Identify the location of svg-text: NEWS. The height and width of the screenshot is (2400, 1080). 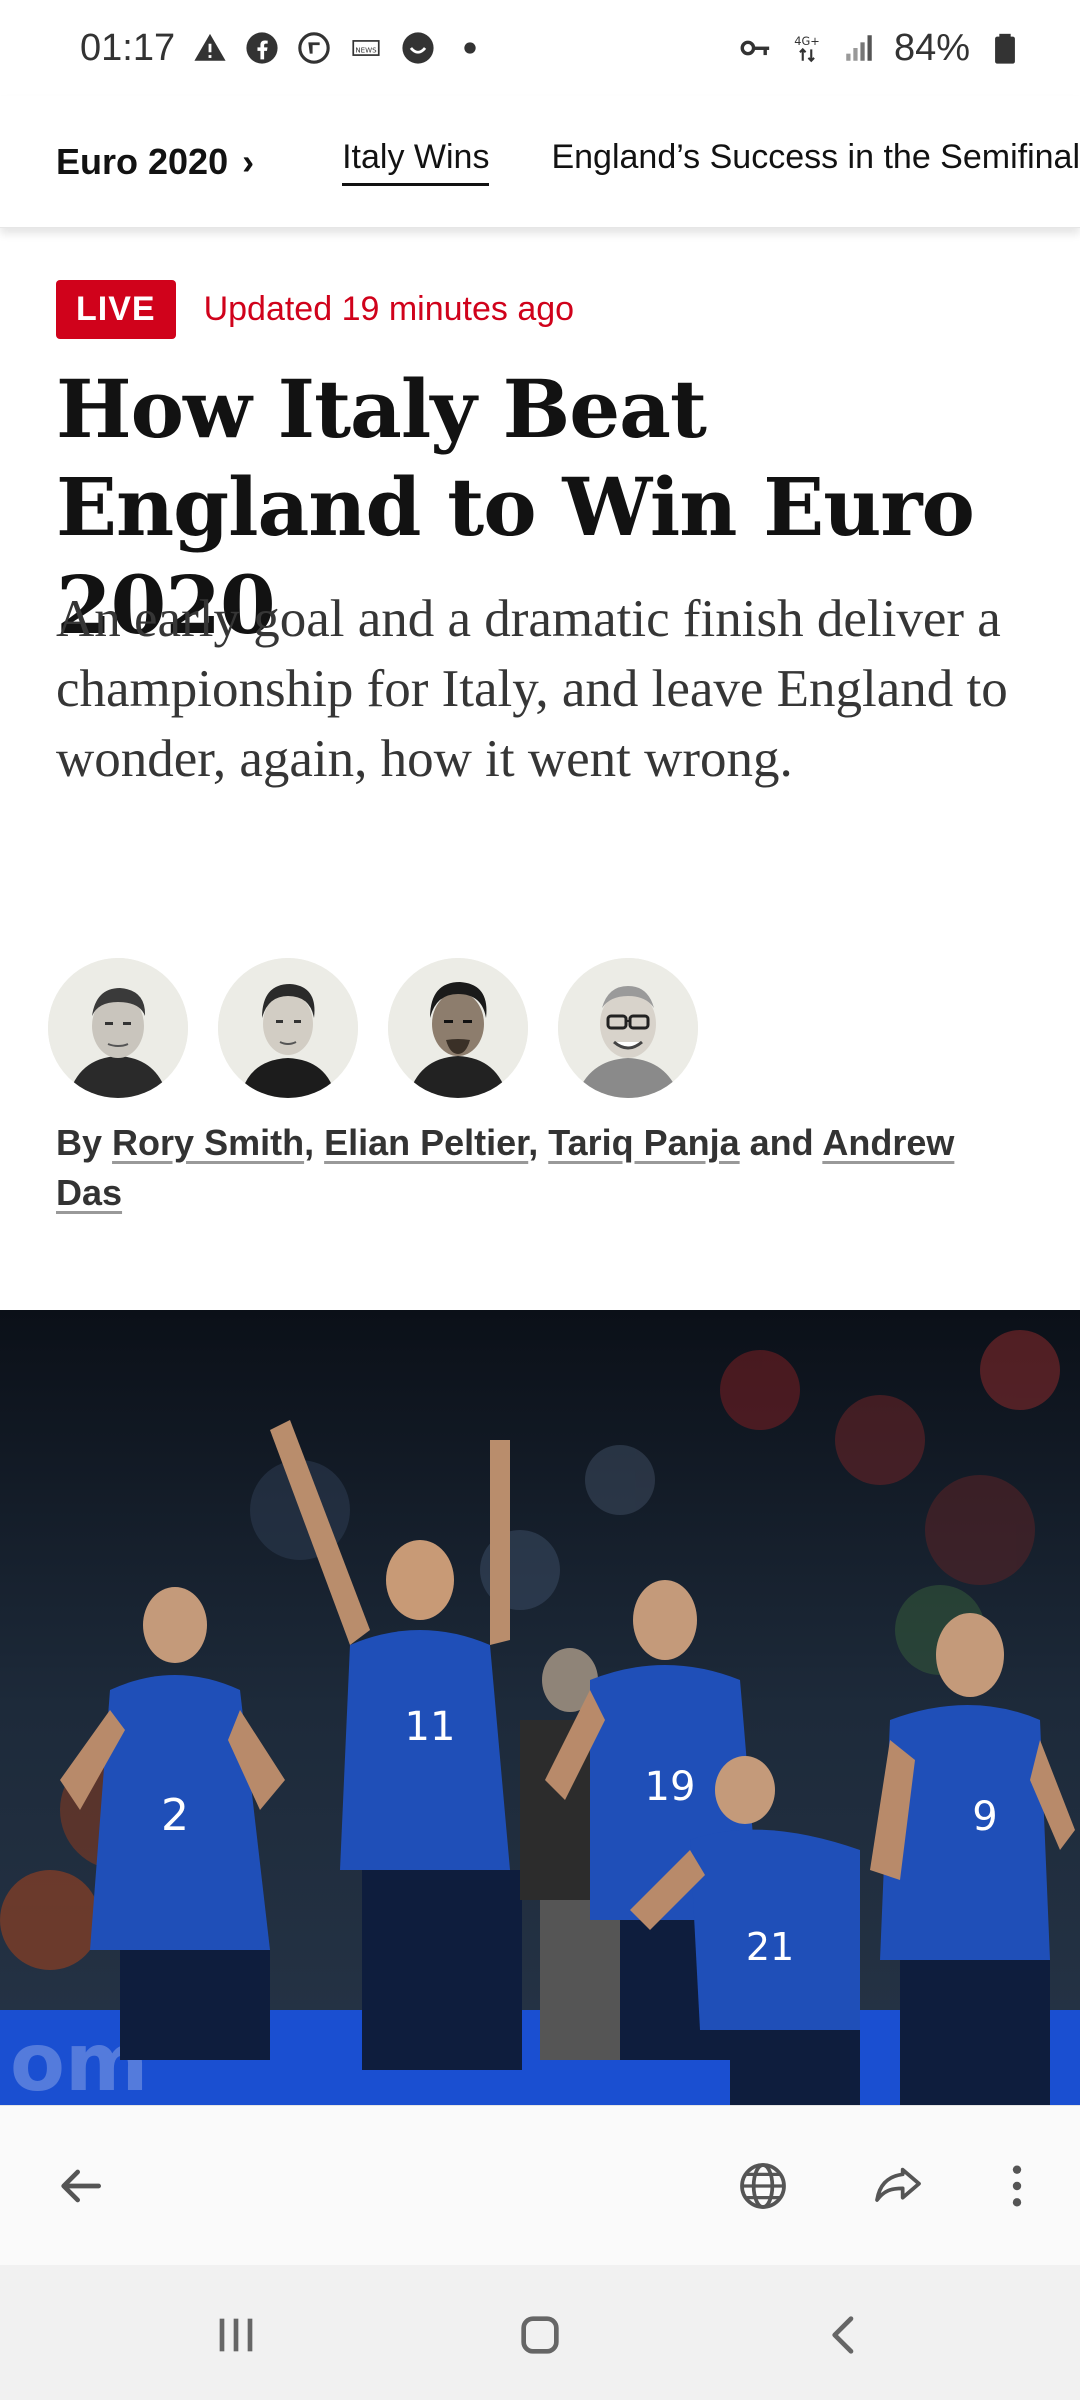
(366, 49).